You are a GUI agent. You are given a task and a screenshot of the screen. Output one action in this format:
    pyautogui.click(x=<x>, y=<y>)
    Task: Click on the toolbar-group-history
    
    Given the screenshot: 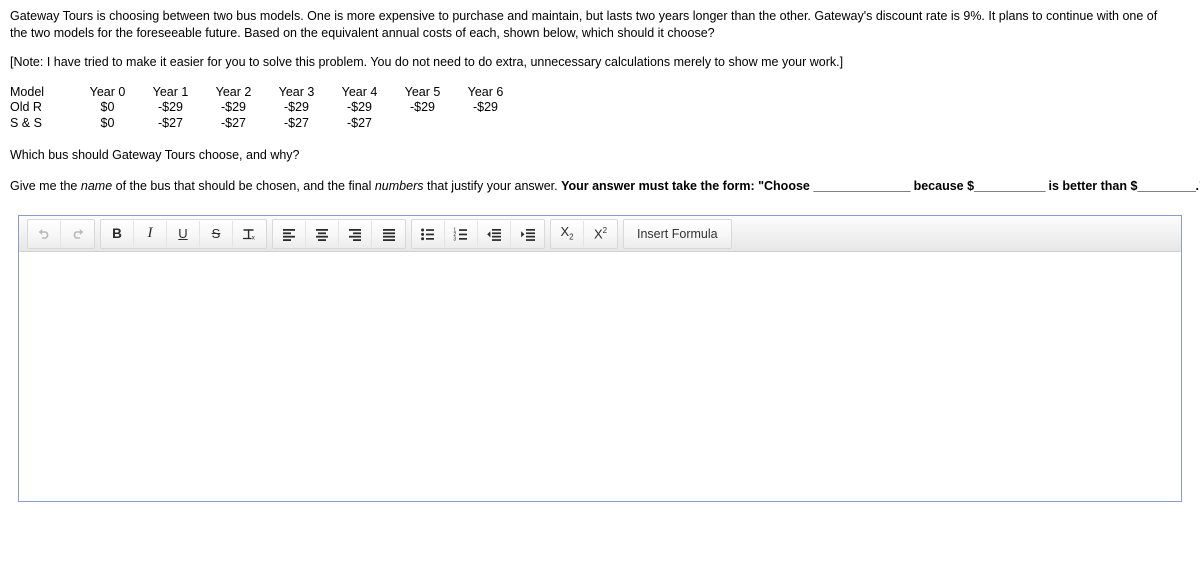 What is the action you would take?
    pyautogui.click(x=61, y=233)
    